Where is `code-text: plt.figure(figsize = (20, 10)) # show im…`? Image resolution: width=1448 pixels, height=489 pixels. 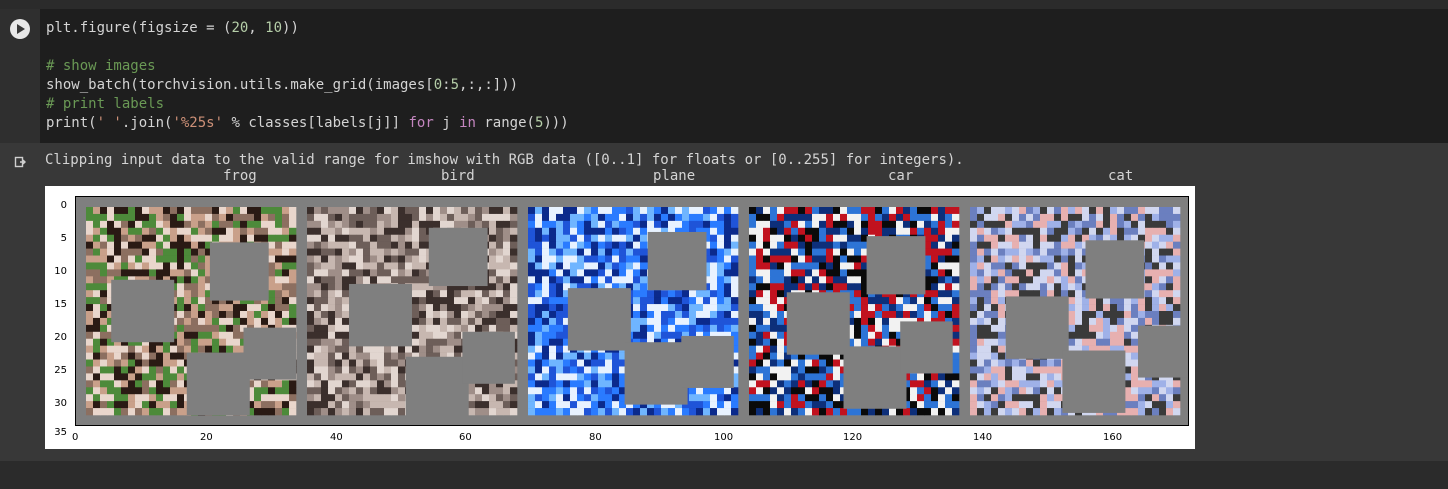 code-text: plt.figure(figsize = (20, 10)) # show im… is located at coordinates (307, 76).